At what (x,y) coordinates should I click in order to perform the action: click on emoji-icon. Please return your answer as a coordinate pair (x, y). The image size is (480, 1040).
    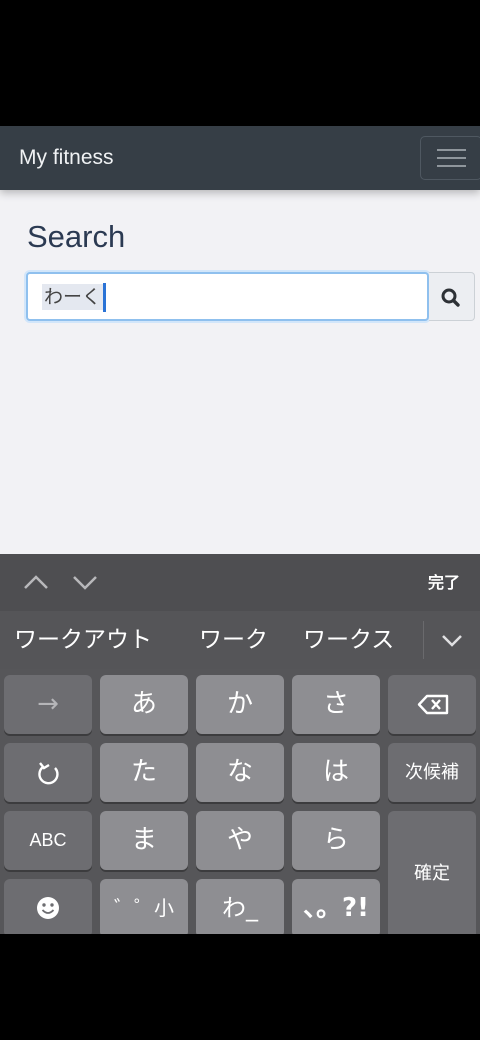
    Looking at the image, I should click on (48, 908).